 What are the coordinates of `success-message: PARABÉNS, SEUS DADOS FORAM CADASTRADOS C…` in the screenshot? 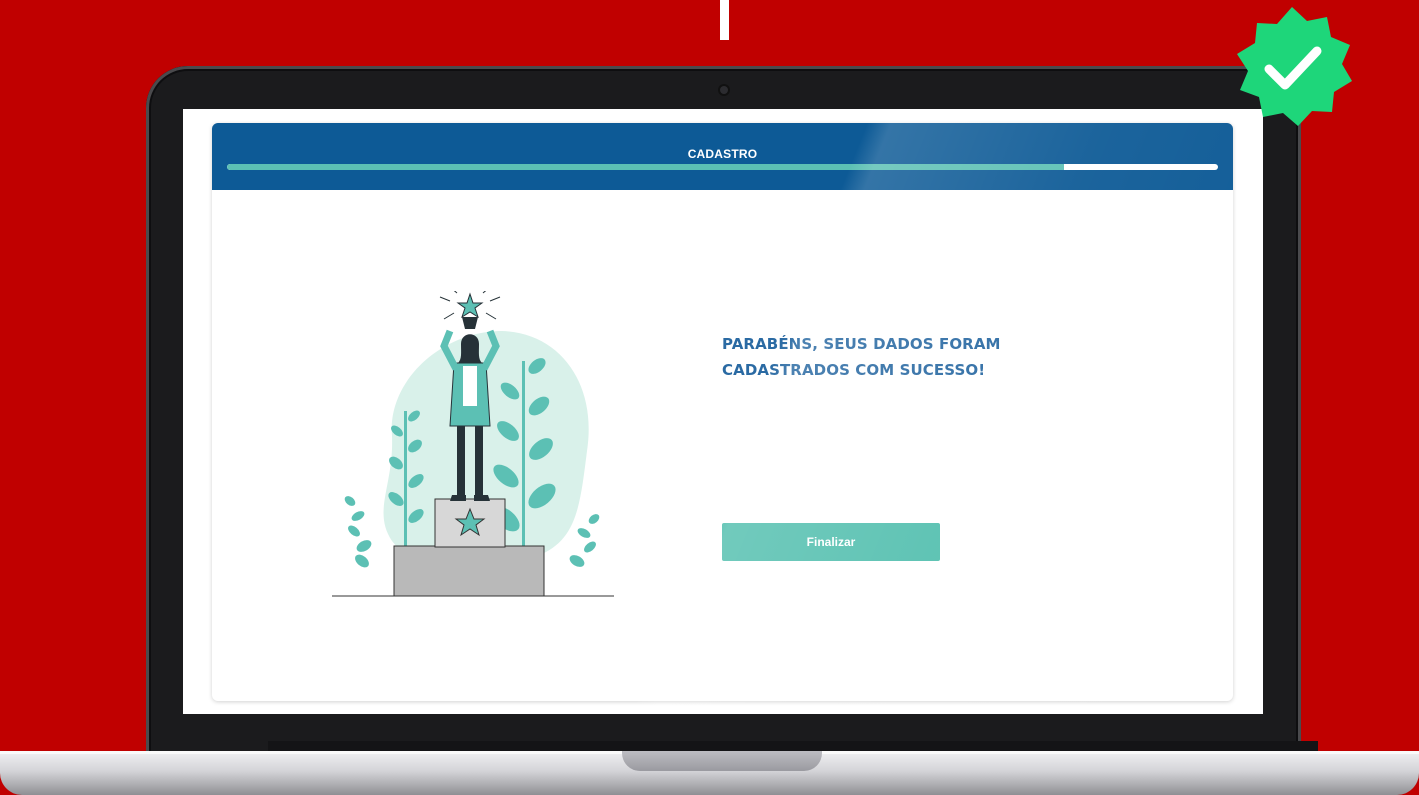 It's located at (861, 357).